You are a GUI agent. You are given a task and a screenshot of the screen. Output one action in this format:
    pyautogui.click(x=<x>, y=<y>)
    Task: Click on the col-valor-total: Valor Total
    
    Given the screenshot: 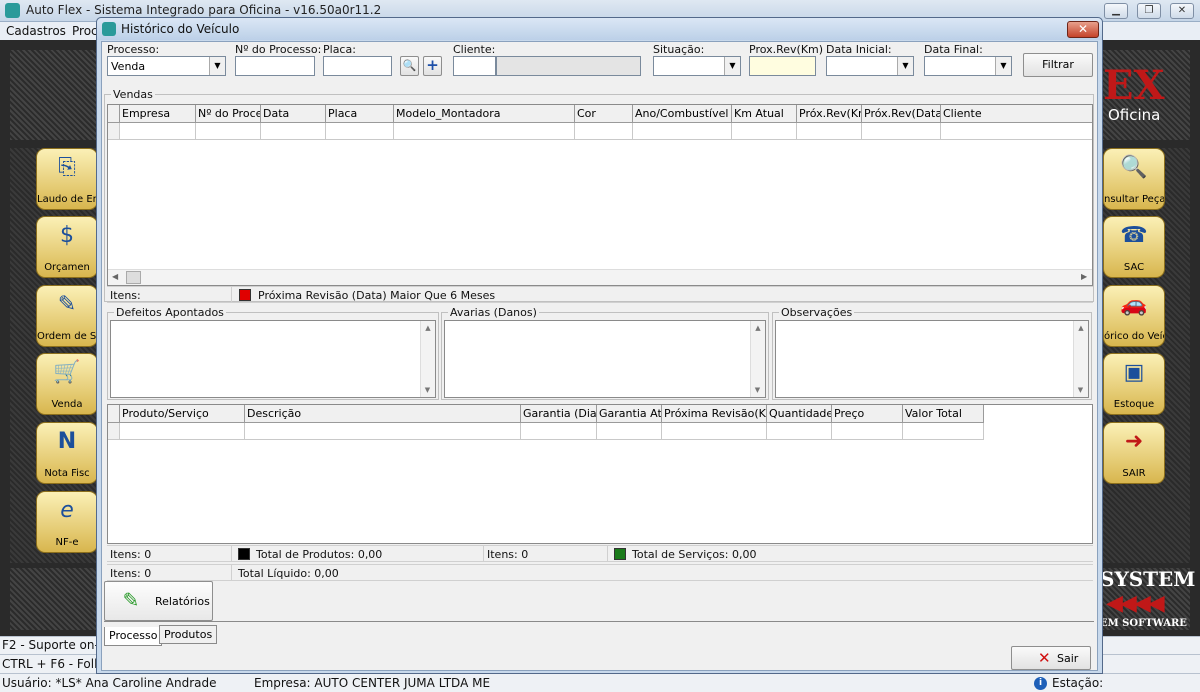 What is the action you would take?
    pyautogui.click(x=943, y=414)
    